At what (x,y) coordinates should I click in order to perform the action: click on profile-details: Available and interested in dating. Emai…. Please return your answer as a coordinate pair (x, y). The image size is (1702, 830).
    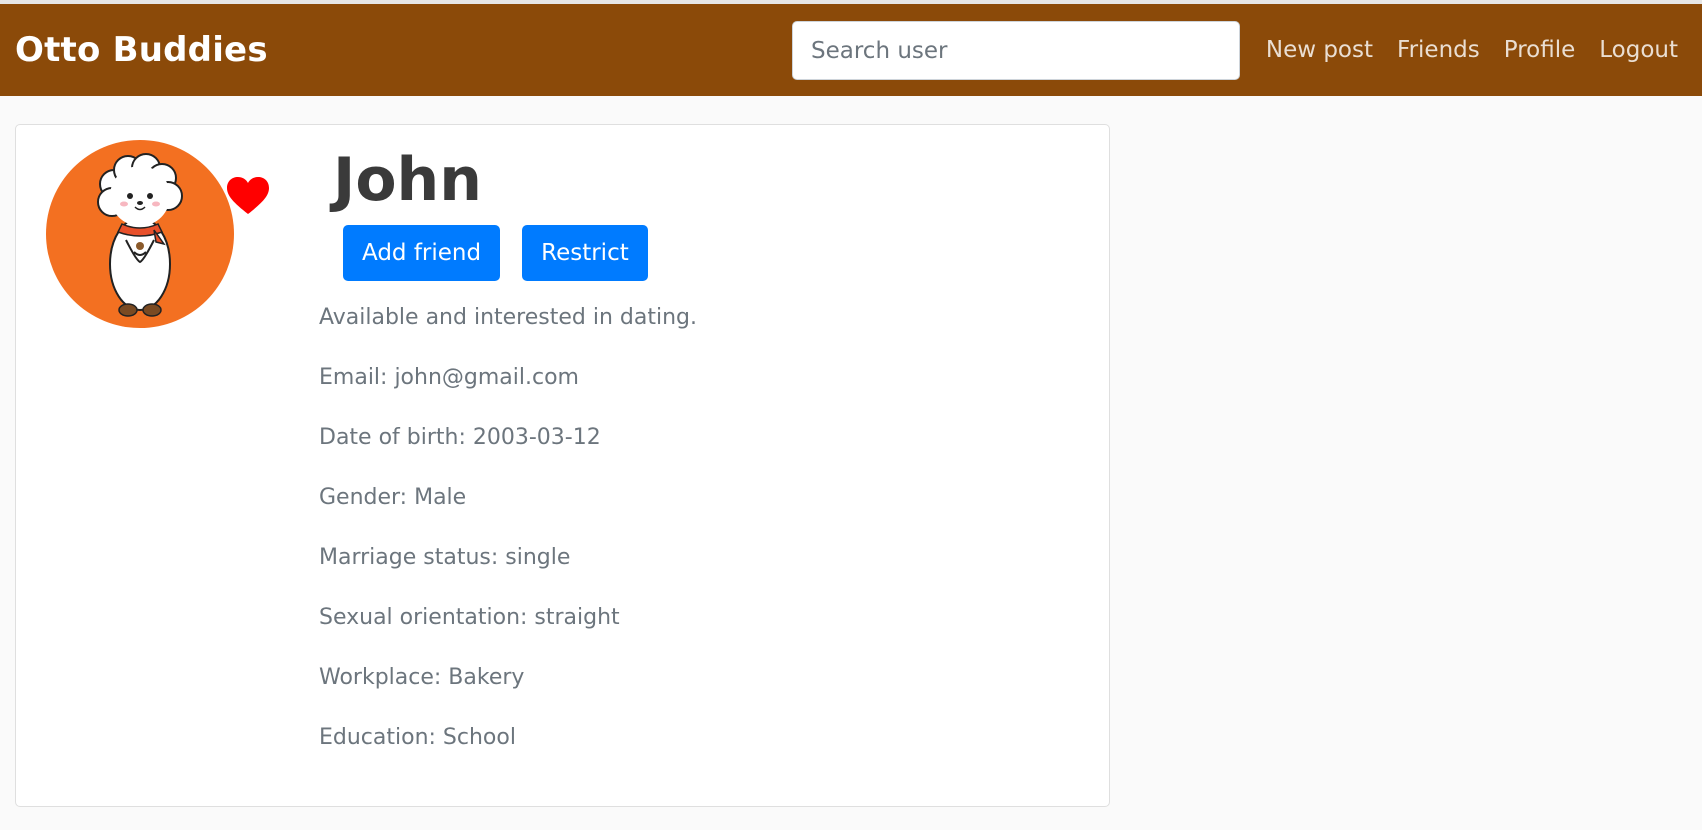
    Looking at the image, I should click on (508, 543).